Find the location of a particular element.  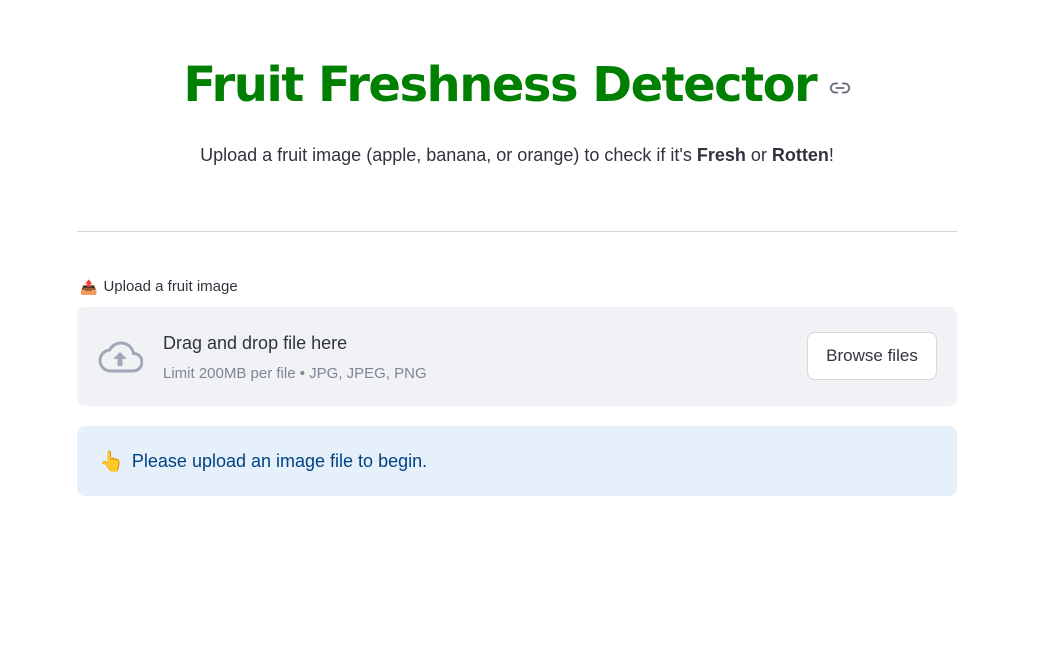

title-row: Fruit Freshness Detector is located at coordinates (517, 85).